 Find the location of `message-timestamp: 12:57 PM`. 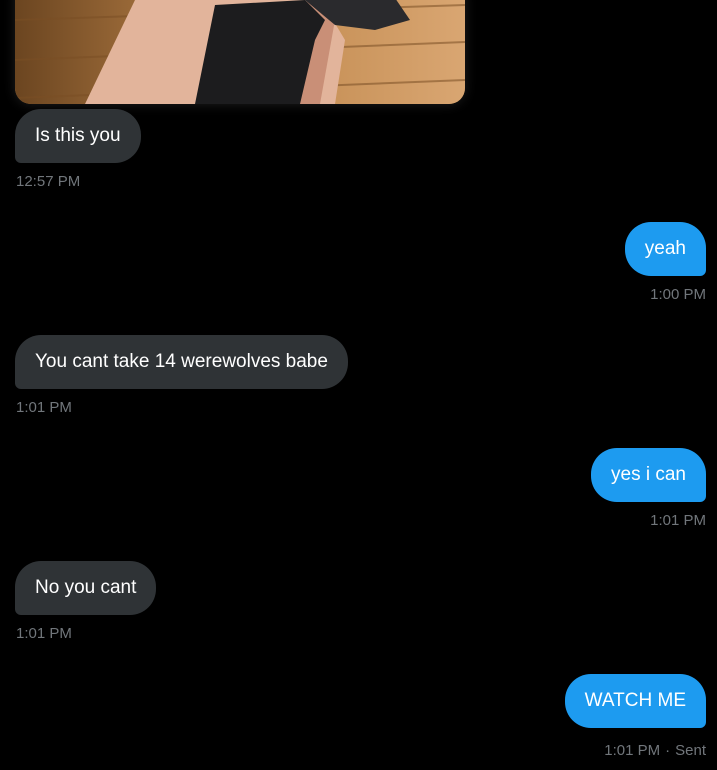

message-timestamp: 12:57 PM is located at coordinates (48, 181).